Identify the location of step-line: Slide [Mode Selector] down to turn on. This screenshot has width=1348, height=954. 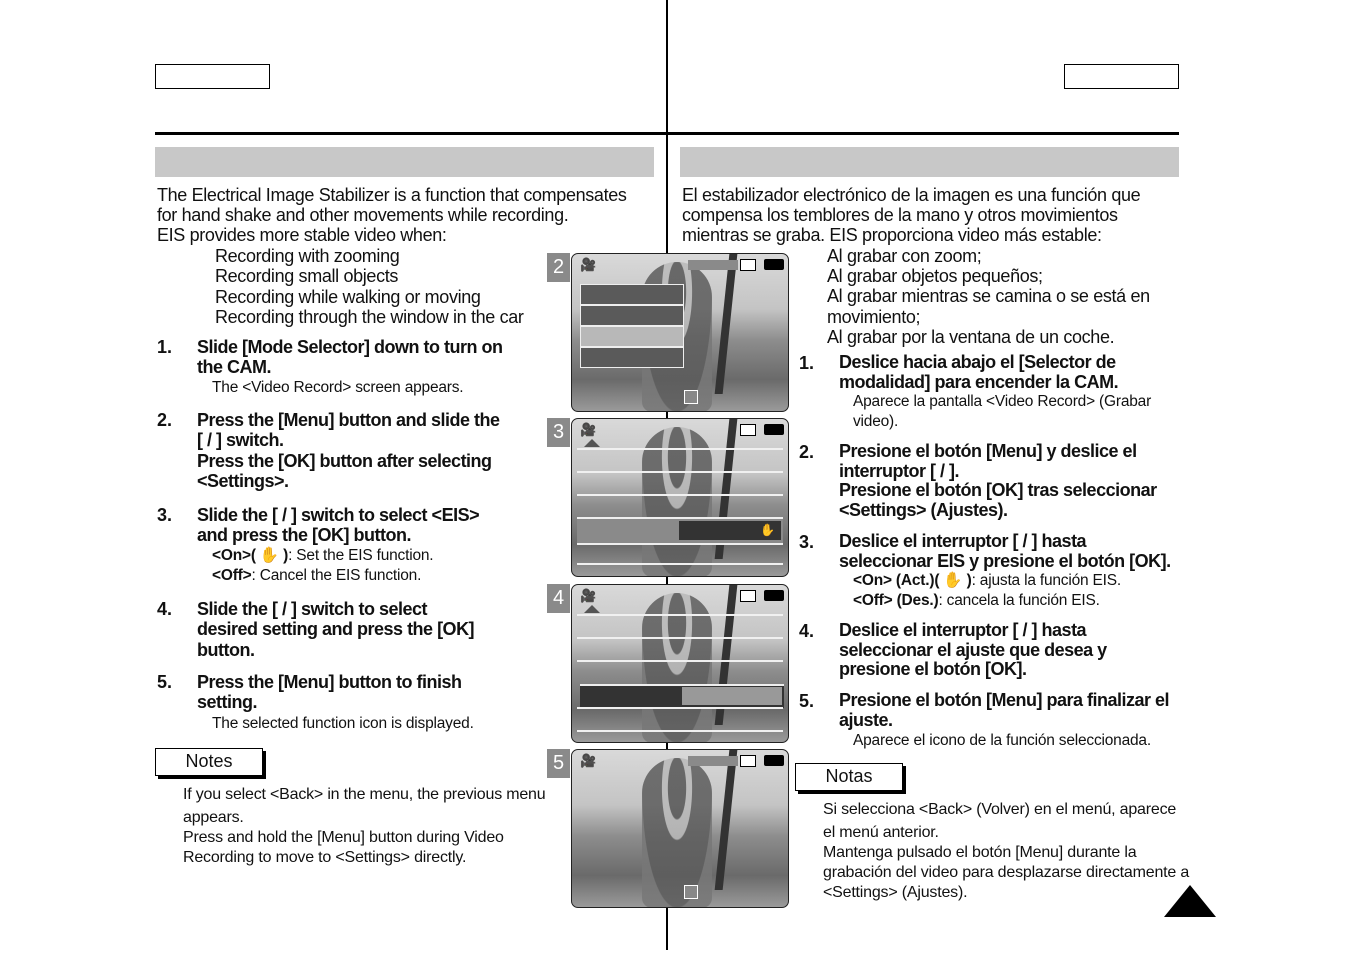
(350, 347).